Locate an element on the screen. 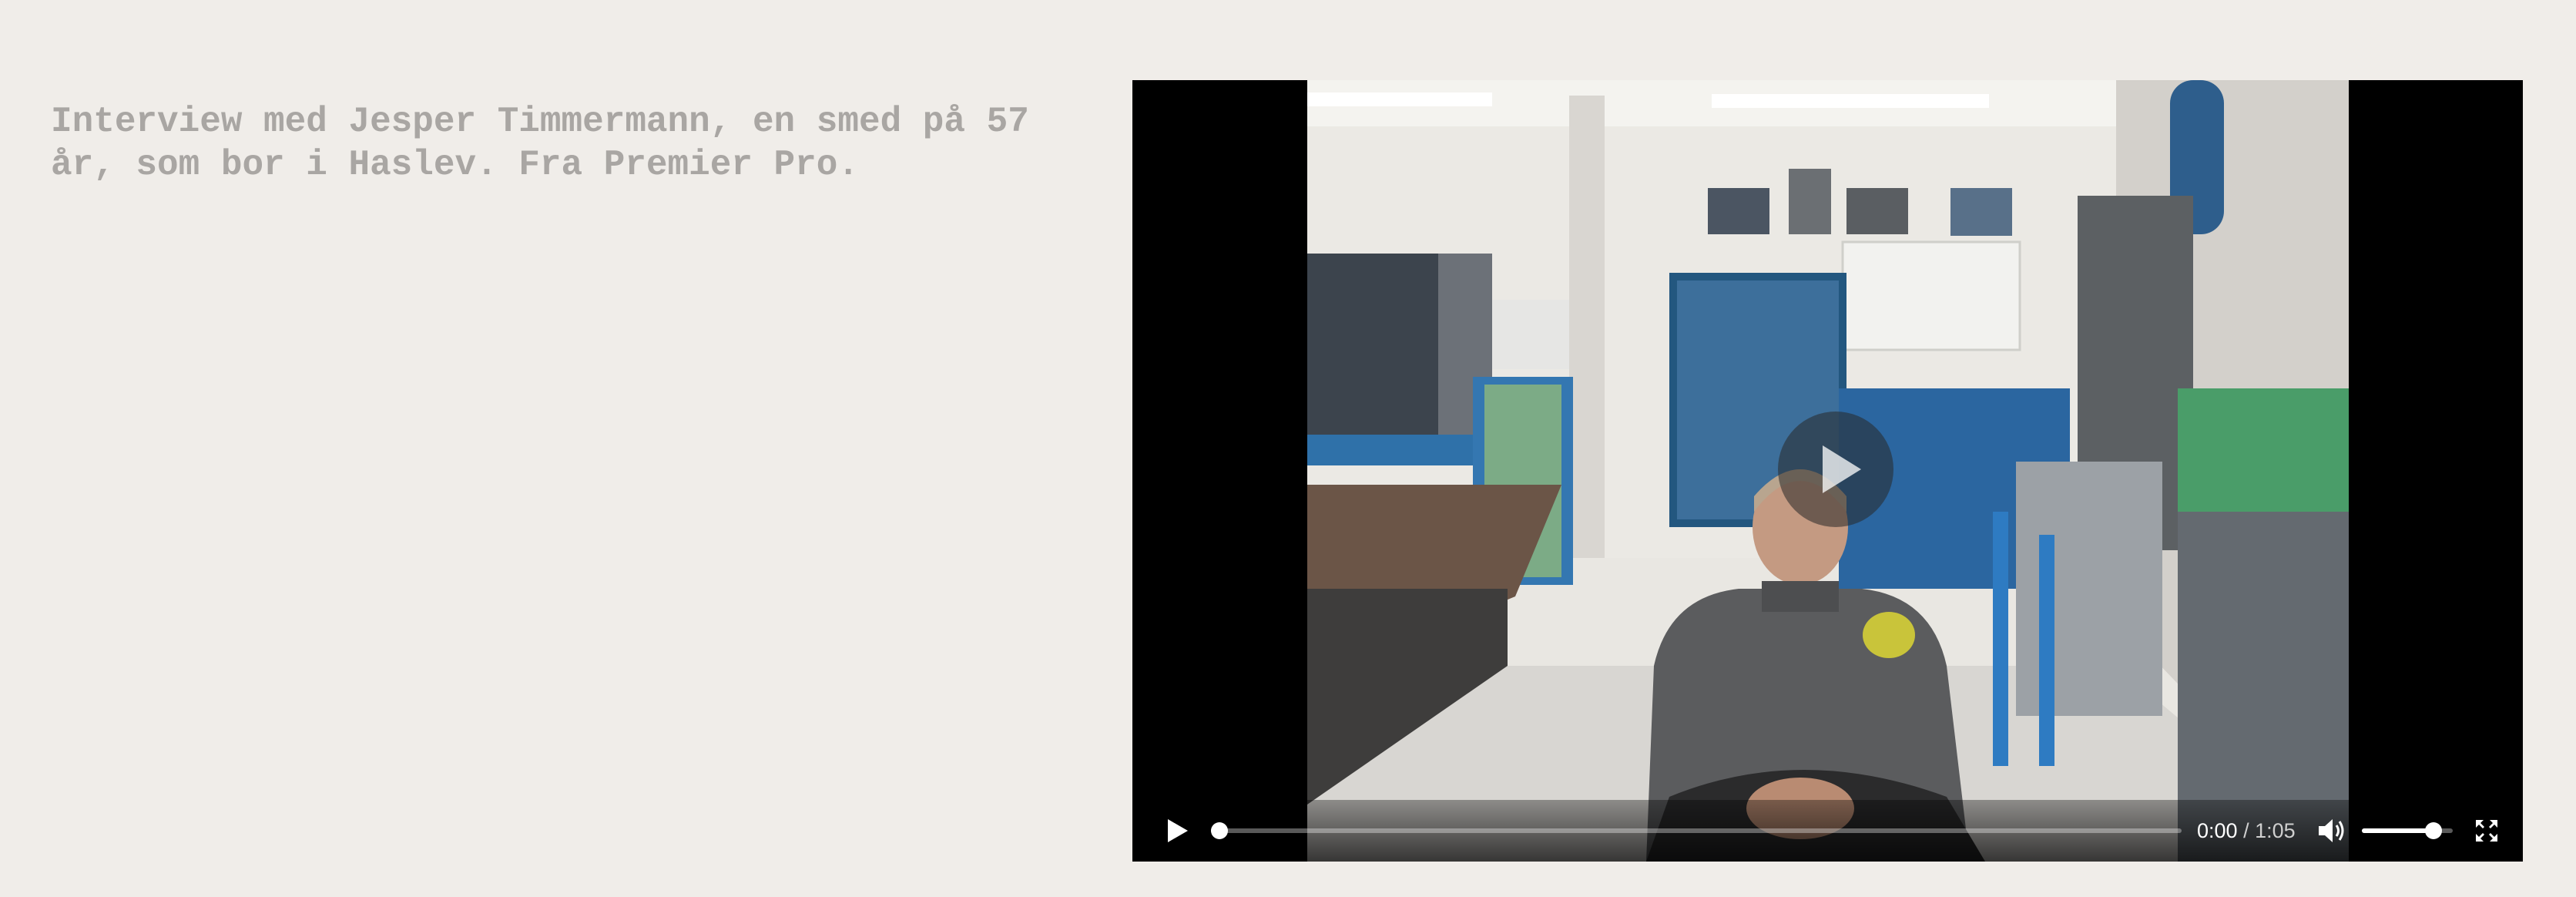  fullscreen-icon is located at coordinates (2486, 831).